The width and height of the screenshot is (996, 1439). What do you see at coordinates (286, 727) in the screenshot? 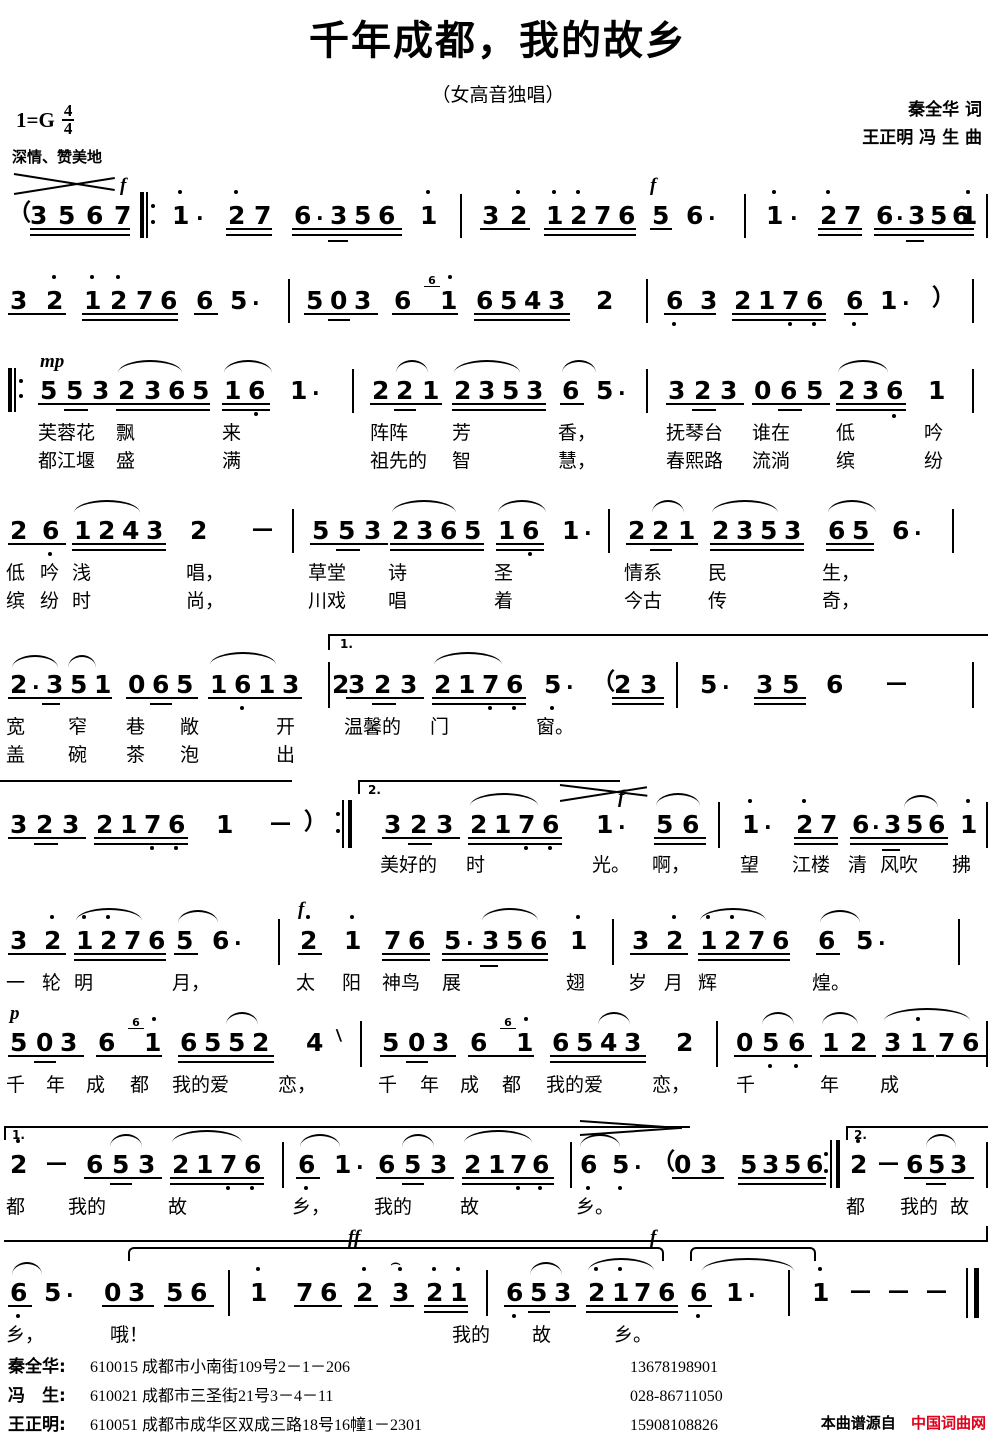
I see `lyric-line-1: 开` at bounding box center [286, 727].